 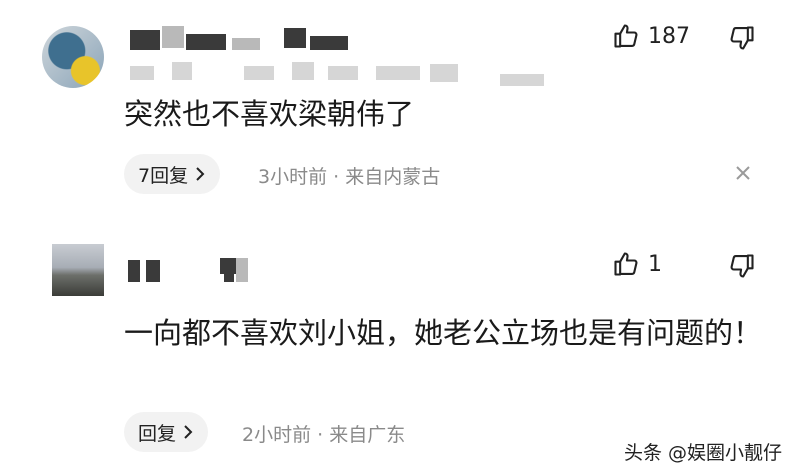 What do you see at coordinates (157, 433) in the screenshot?
I see `reply-label: 回复` at bounding box center [157, 433].